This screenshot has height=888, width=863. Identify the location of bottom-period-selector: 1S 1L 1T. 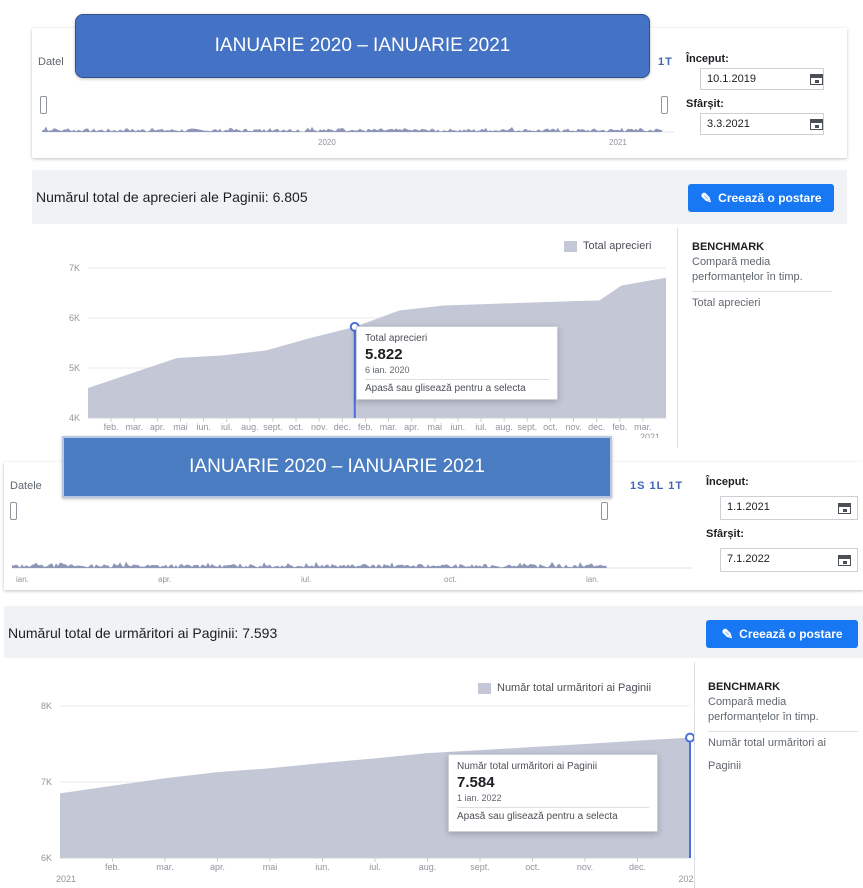
(656, 486).